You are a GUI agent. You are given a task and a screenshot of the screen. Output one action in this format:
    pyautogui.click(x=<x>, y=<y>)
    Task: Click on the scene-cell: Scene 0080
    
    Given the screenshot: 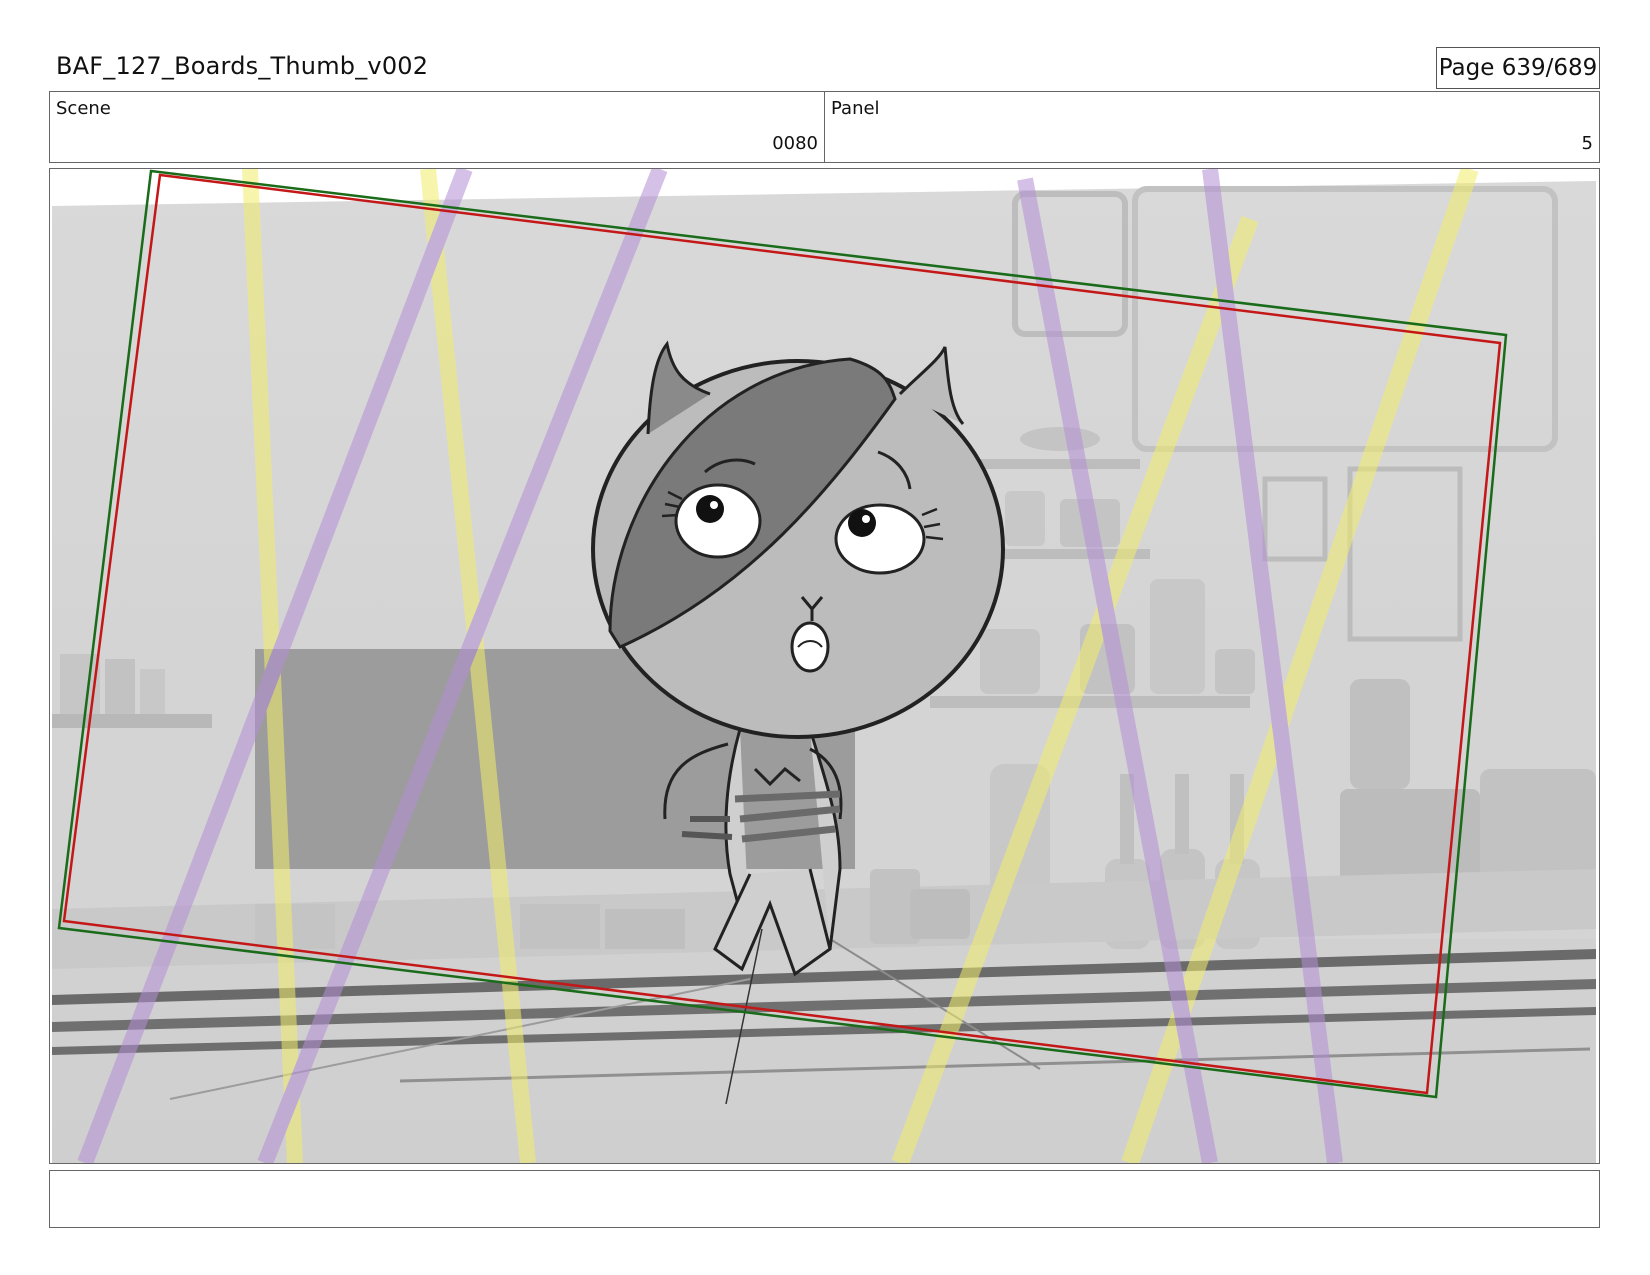 What is the action you would take?
    pyautogui.click(x=437, y=127)
    